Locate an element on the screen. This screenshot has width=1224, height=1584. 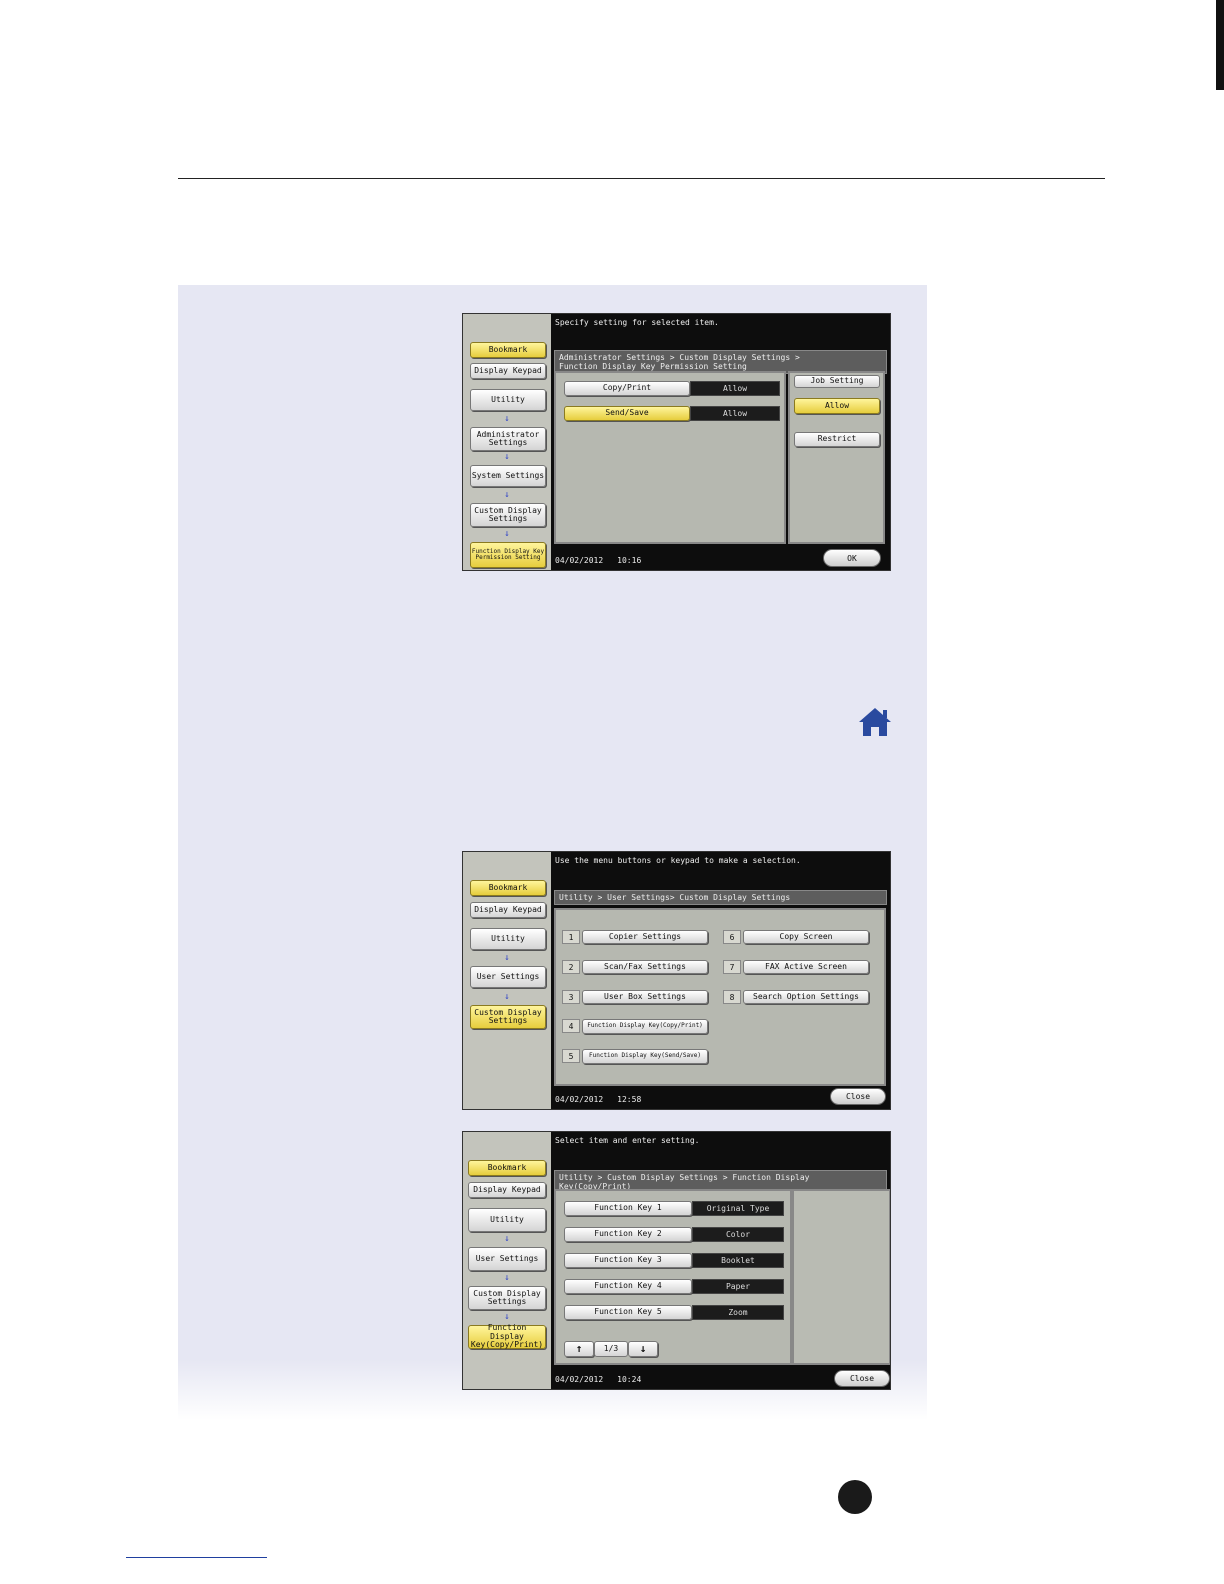
status-bar: 04/02/2012 10:16 is located at coordinates (598, 560).